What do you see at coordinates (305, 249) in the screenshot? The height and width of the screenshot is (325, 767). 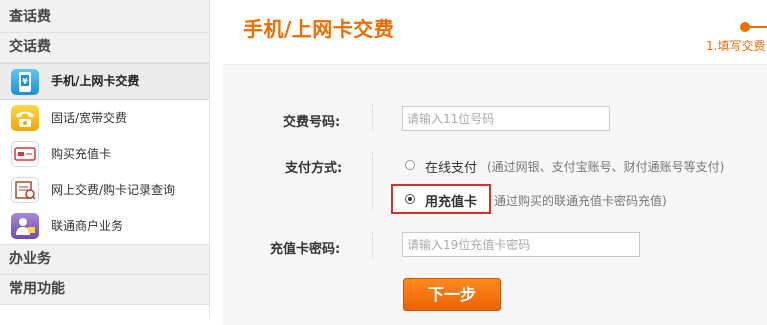 I see `card-password-label: 充值卡密码:` at bounding box center [305, 249].